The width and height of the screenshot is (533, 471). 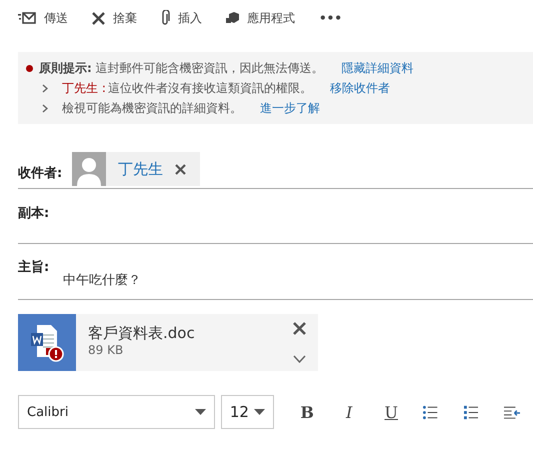 I want to click on attachment-card: 客戶資料表.doc 89 KB, so click(x=168, y=342).